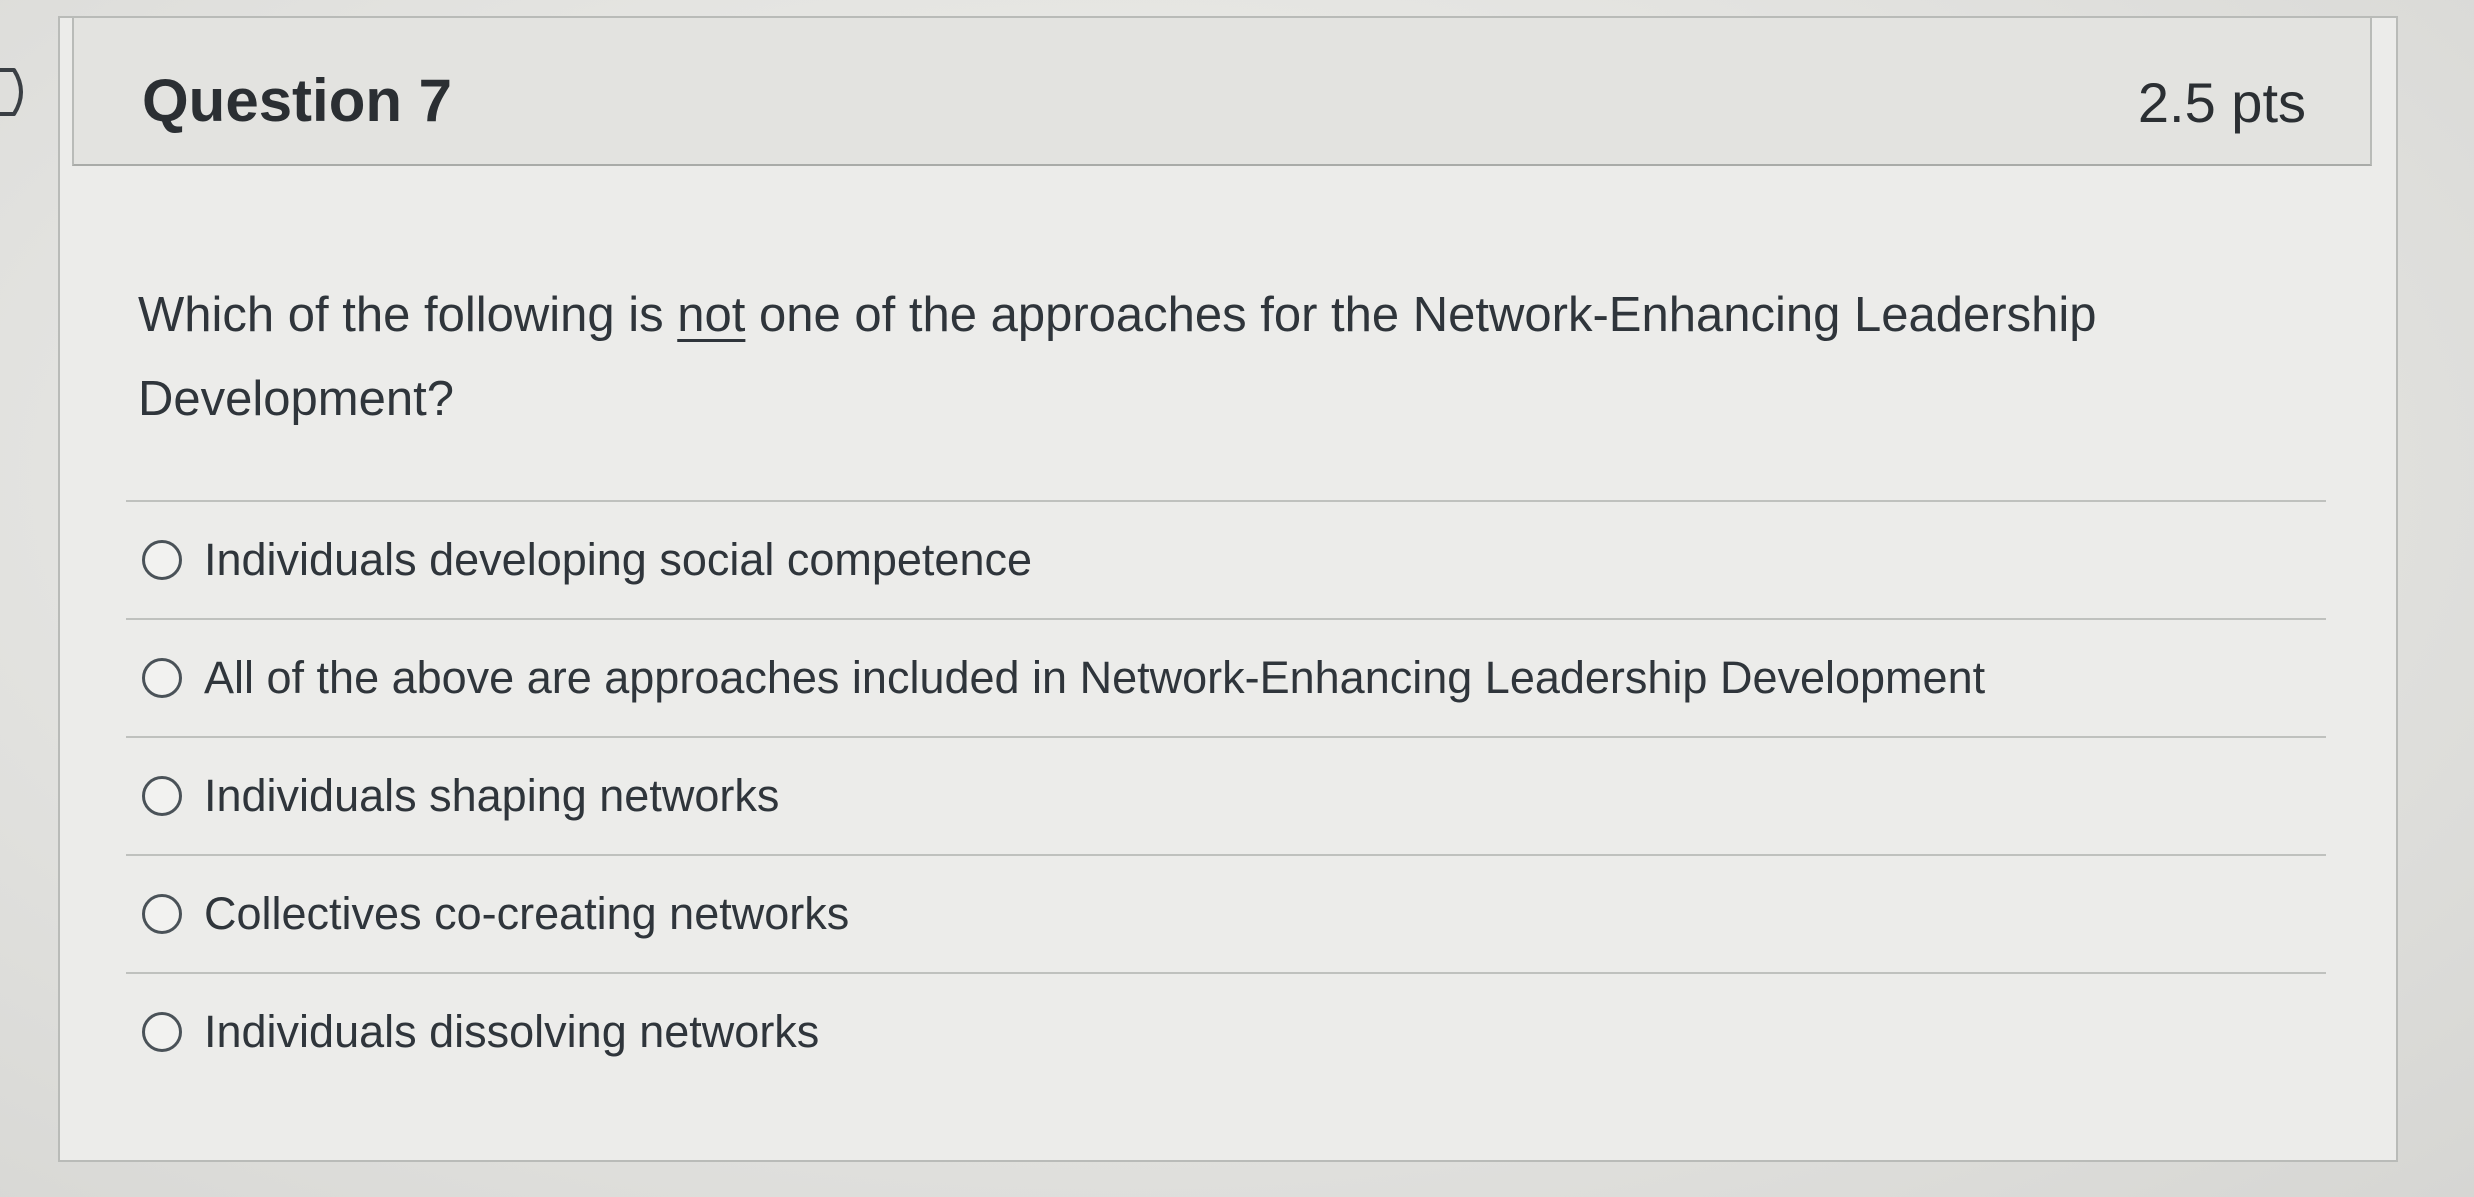 This screenshot has height=1197, width=2474. I want to click on question-text-emphasis: not, so click(711, 315).